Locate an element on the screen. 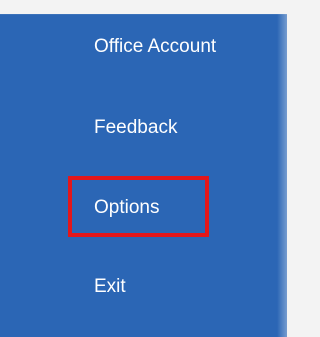 Image resolution: width=320 pixels, height=337 pixels. pane-edge is located at coordinates (282, 175).